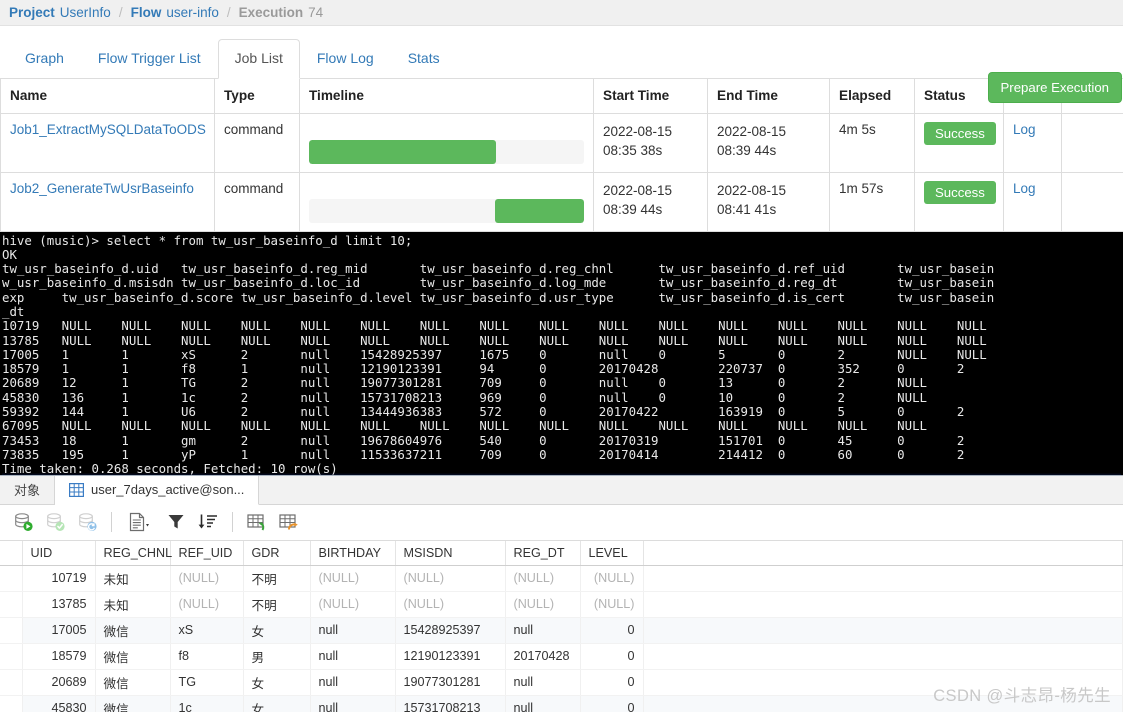 The height and width of the screenshot is (713, 1123). Describe the element at coordinates (768, 96) in the screenshot. I see `job-col-end-time: End Time` at that location.